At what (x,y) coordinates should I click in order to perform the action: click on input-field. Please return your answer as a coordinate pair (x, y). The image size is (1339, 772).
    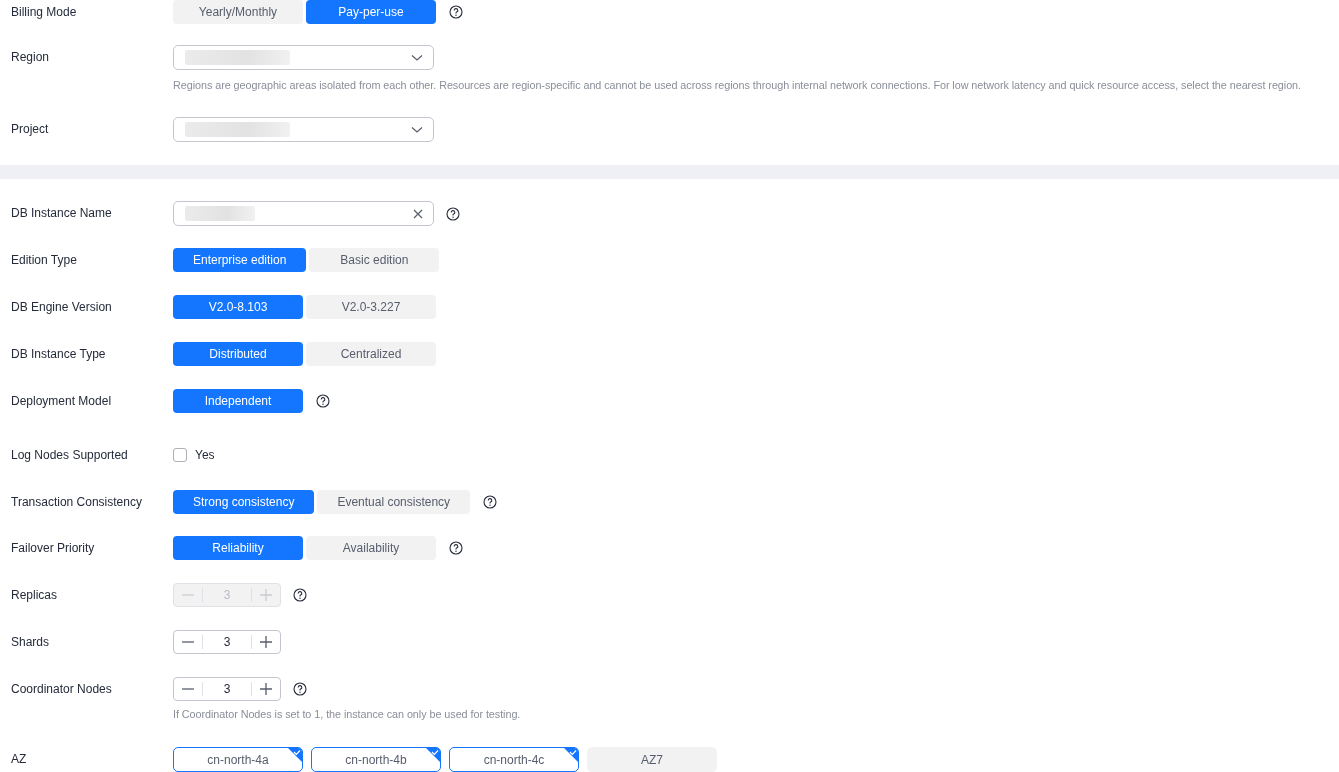
    Looking at the image, I should click on (303, 213).